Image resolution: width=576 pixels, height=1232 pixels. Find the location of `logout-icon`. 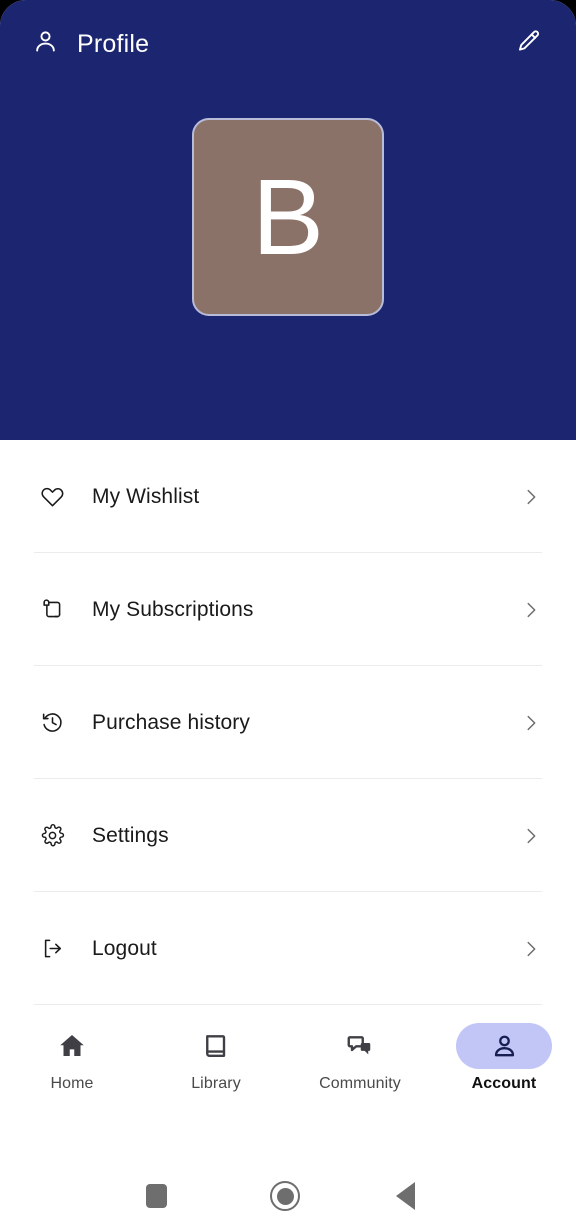

logout-icon is located at coordinates (52, 948).